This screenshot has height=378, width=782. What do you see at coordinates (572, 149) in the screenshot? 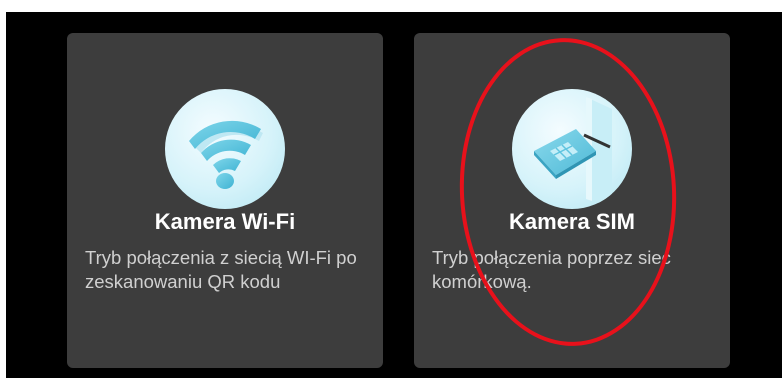
I see `sim-card-icon` at bounding box center [572, 149].